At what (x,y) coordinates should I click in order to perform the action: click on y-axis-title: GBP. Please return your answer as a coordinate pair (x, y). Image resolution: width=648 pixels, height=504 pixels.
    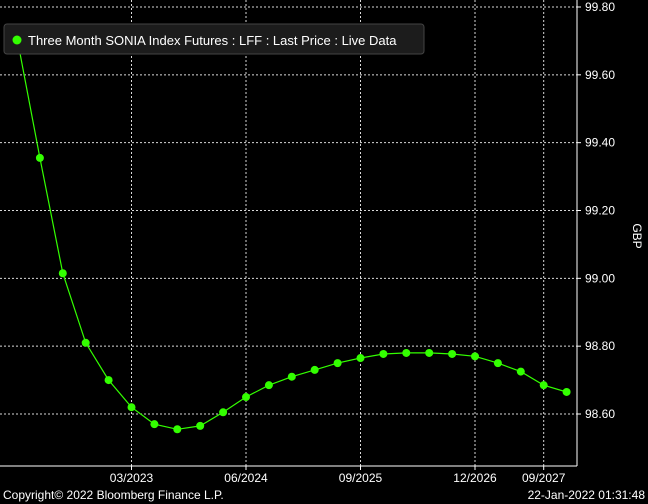
    Looking at the image, I should click on (637, 235).